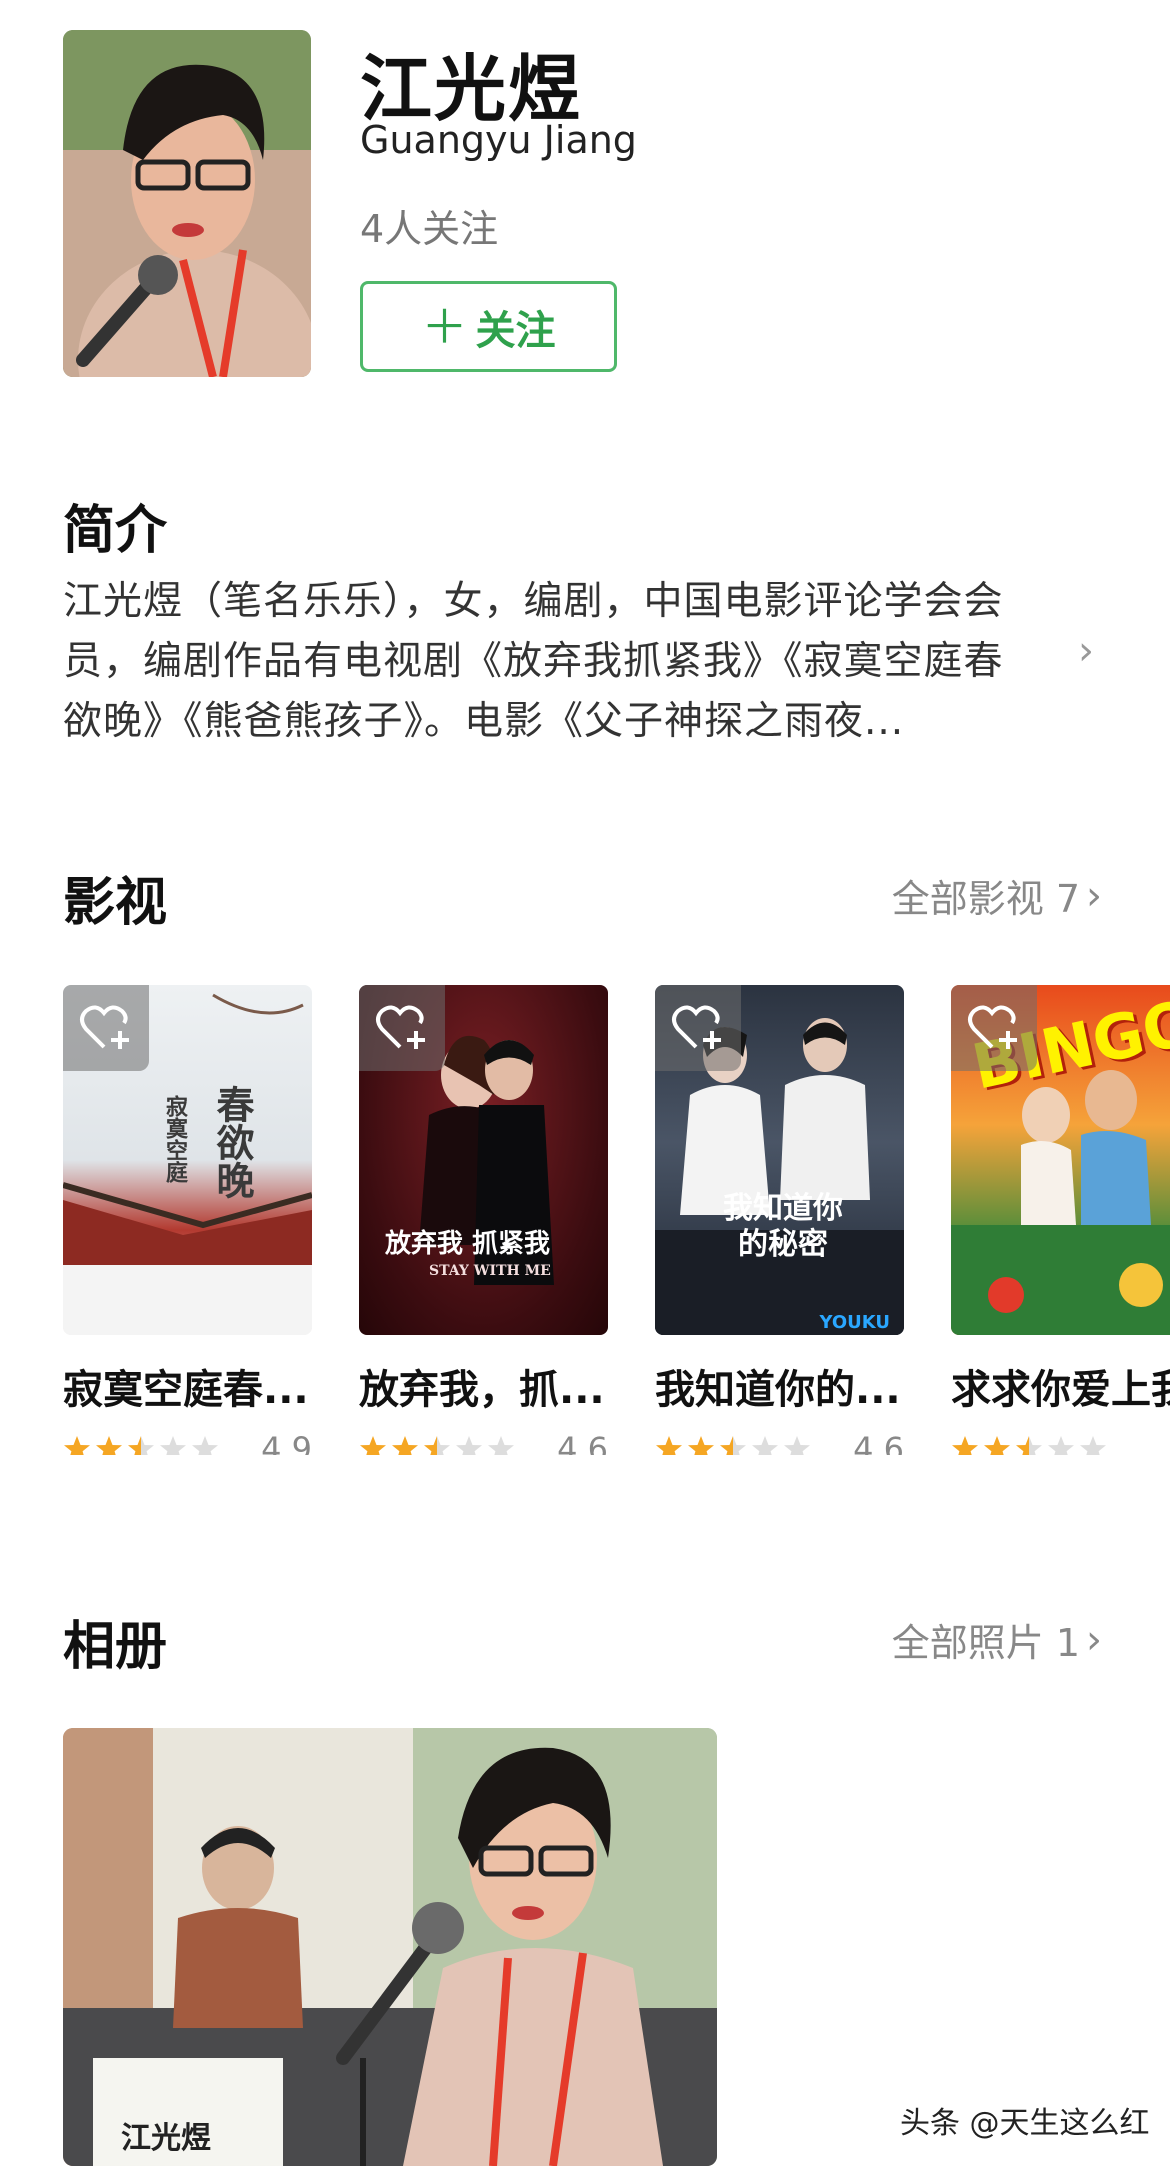  What do you see at coordinates (854, 1322) in the screenshot?
I see `poster-subtitle: YOUKU` at bounding box center [854, 1322].